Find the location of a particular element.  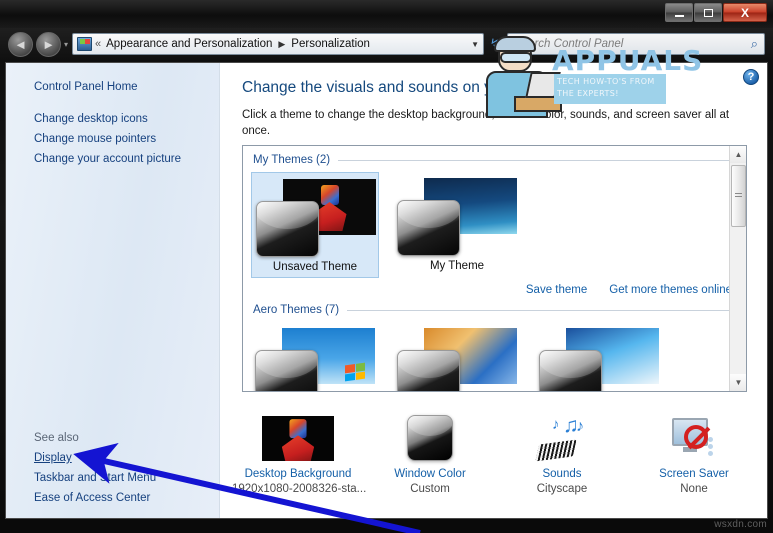

refresh-icon: ↯ is located at coordinates (495, 43).